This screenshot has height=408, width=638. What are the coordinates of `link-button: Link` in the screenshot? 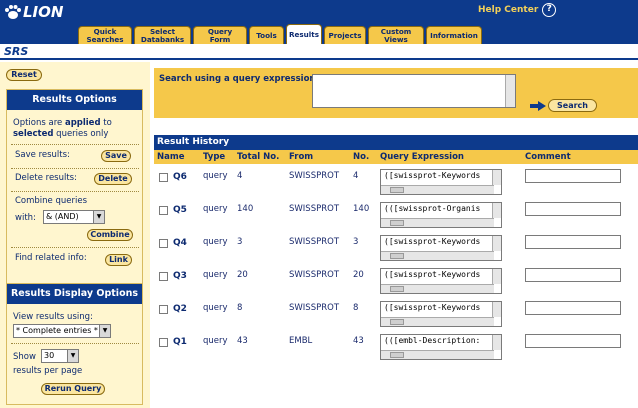 It's located at (118, 260).